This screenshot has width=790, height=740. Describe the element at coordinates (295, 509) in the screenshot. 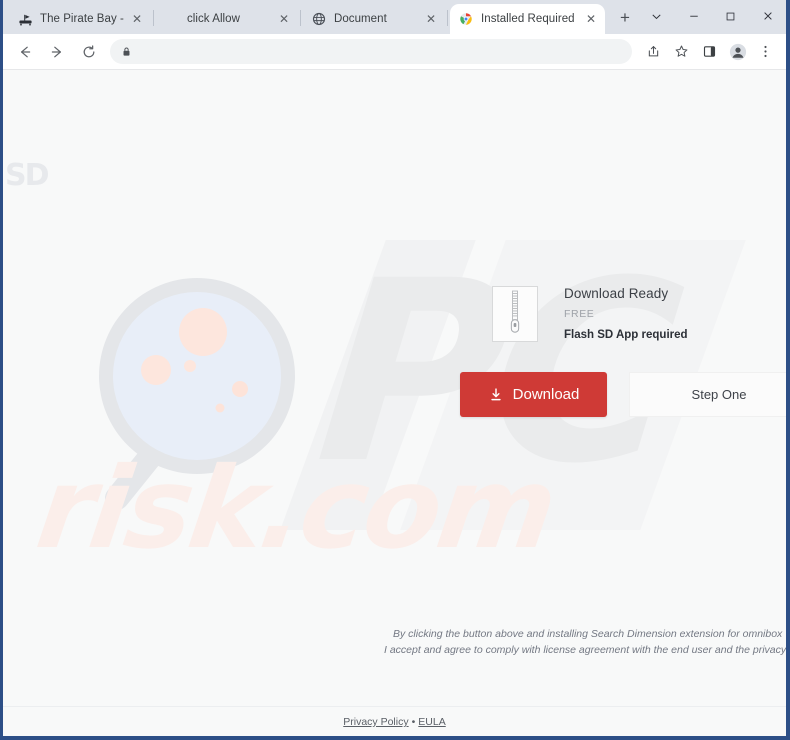

I see `watermark-risk: risk.com` at that location.